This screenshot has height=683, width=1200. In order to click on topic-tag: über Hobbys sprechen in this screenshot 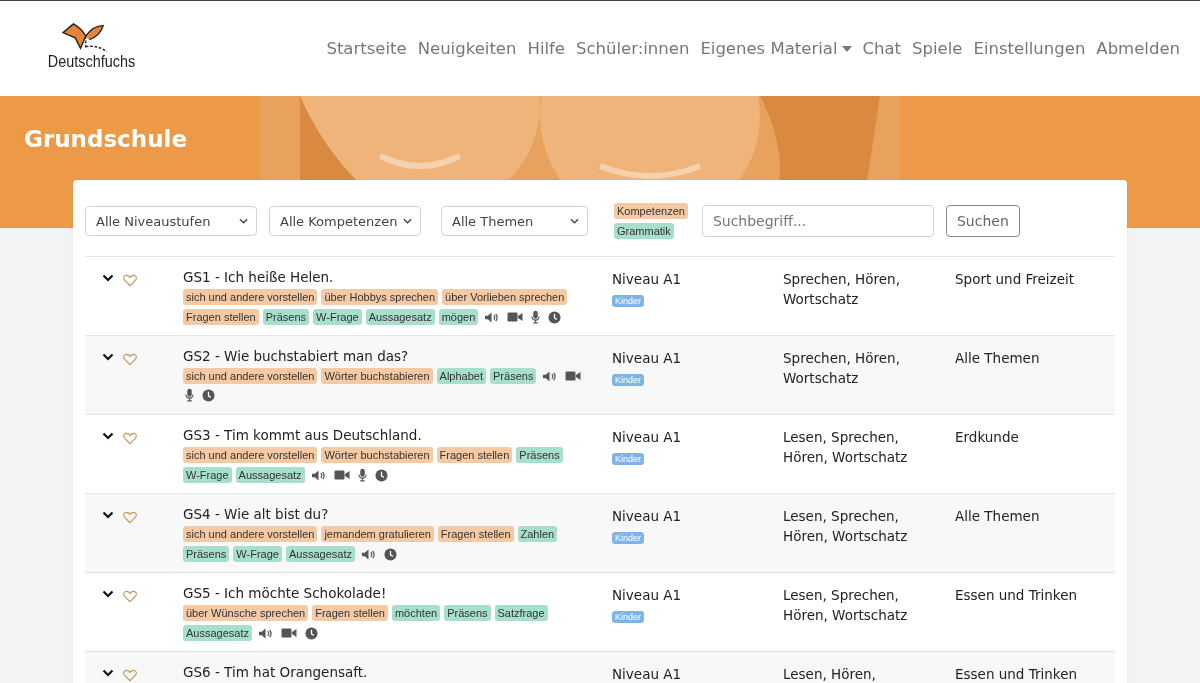, I will do `click(380, 297)`.